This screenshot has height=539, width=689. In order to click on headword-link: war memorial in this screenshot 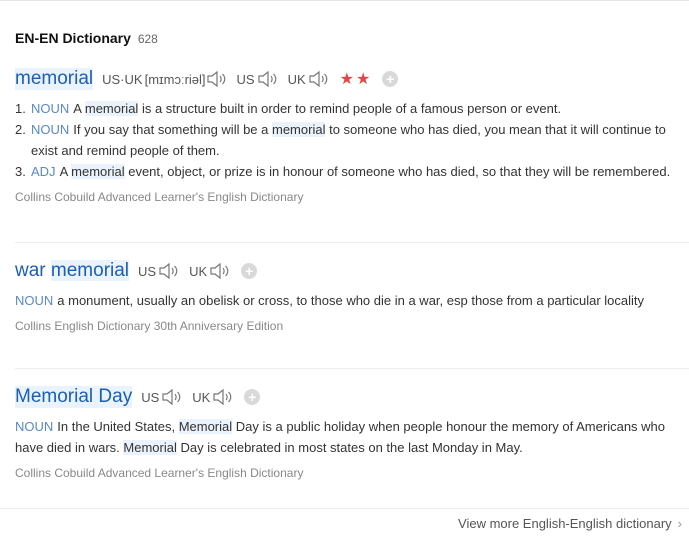, I will do `click(72, 271)`.